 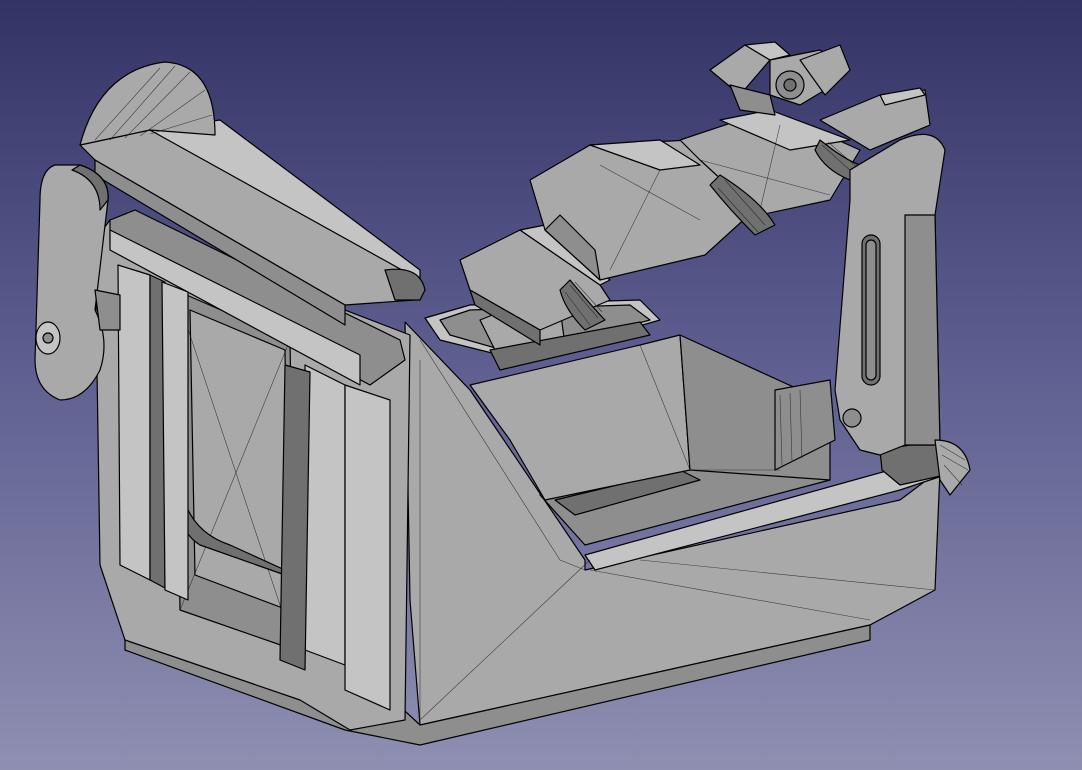 What do you see at coordinates (660, 227) in the screenshot?
I see `upper-strap` at bounding box center [660, 227].